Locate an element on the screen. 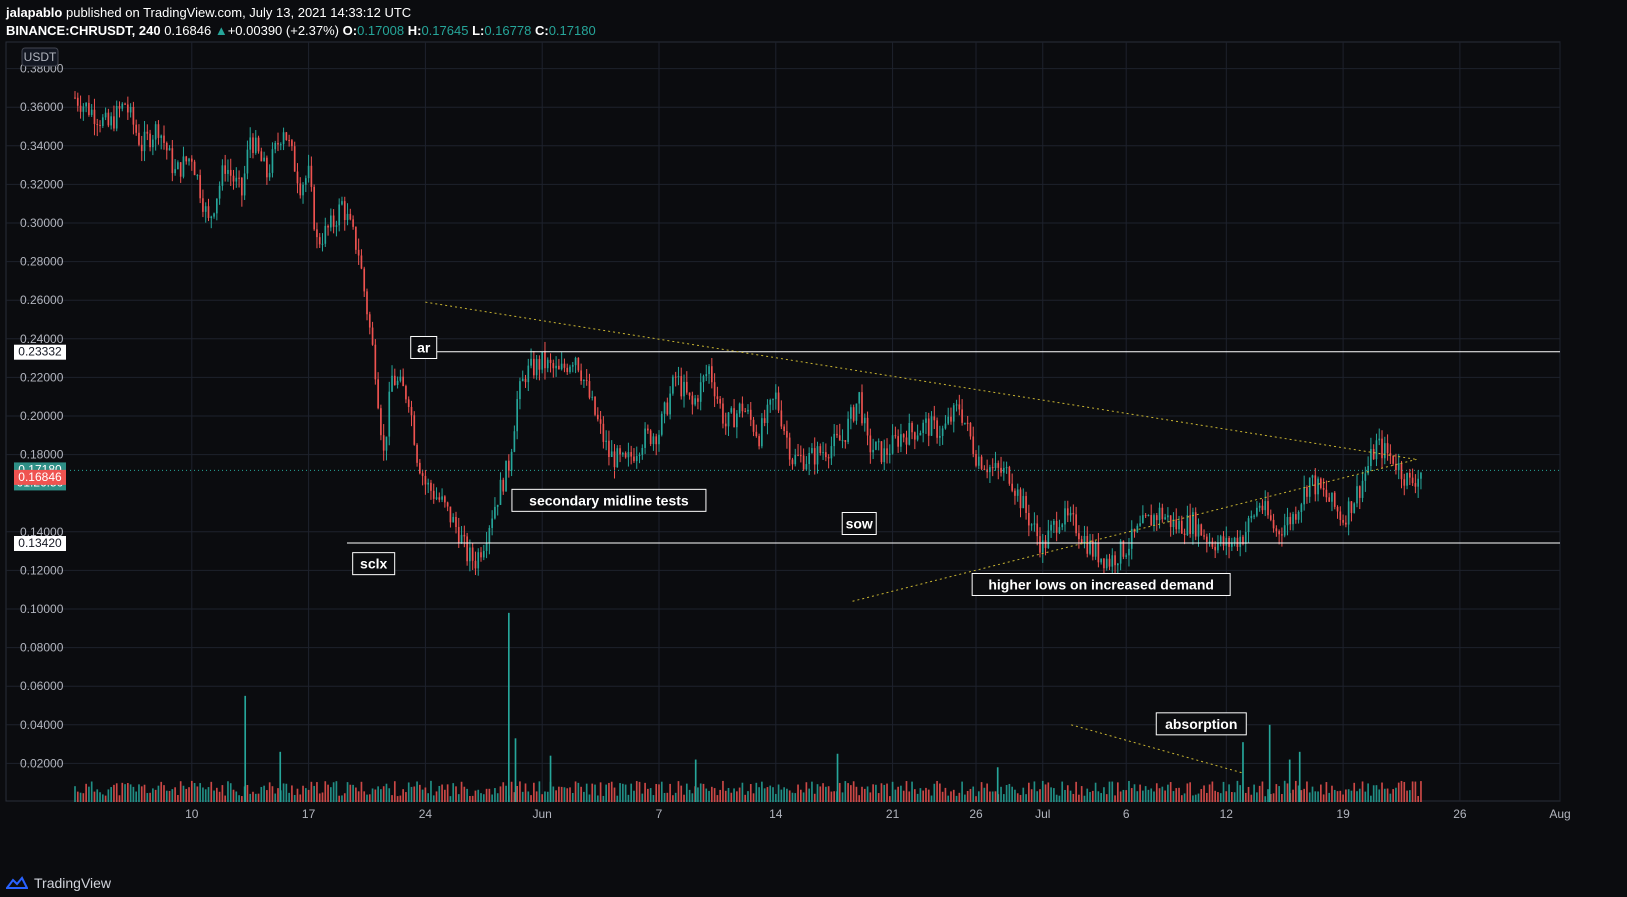 This screenshot has width=1627, height=897. y-tick-label: 0.08000 is located at coordinates (42, 648).